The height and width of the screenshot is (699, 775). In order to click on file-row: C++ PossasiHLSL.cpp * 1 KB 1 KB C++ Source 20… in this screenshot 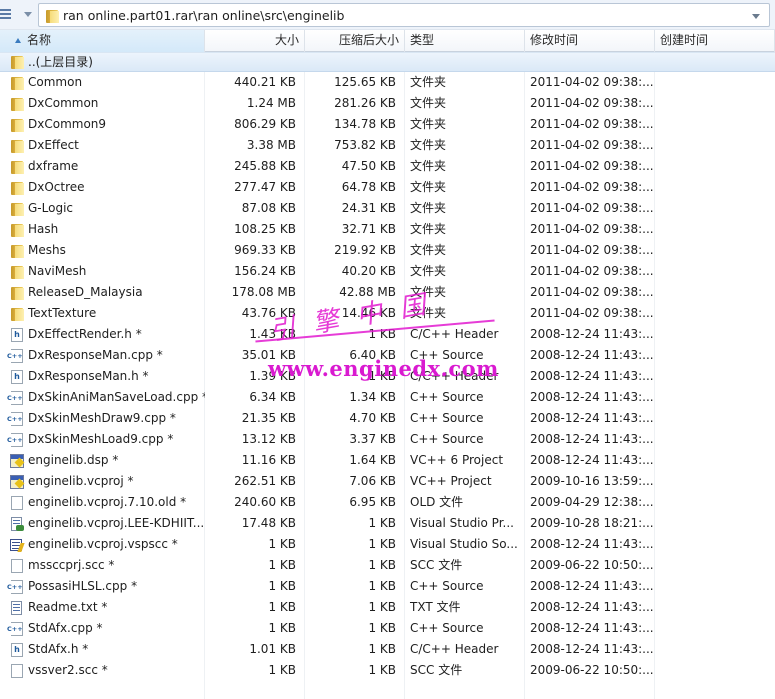, I will do `click(387, 586)`.